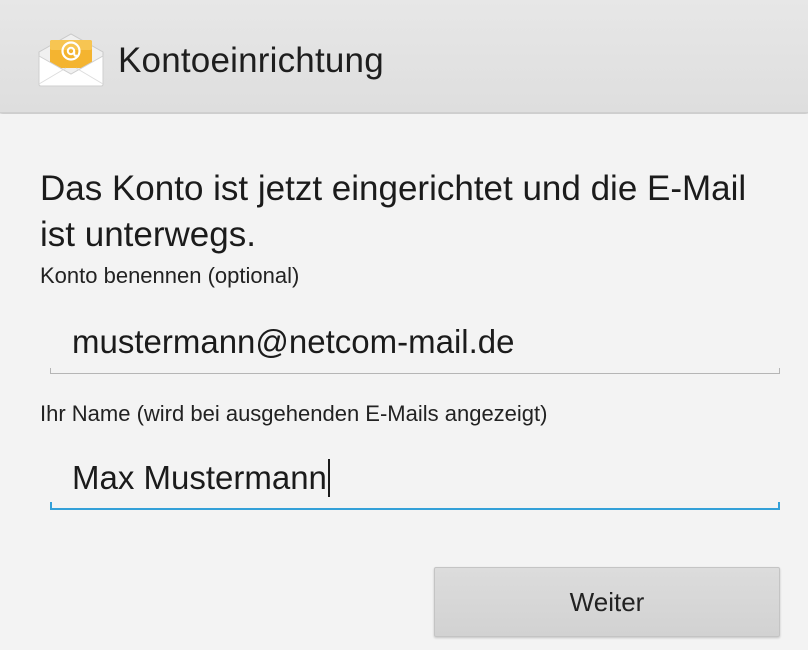 This screenshot has height=650, width=808. I want to click on app-title: Kontoeinrichtung, so click(251, 60).